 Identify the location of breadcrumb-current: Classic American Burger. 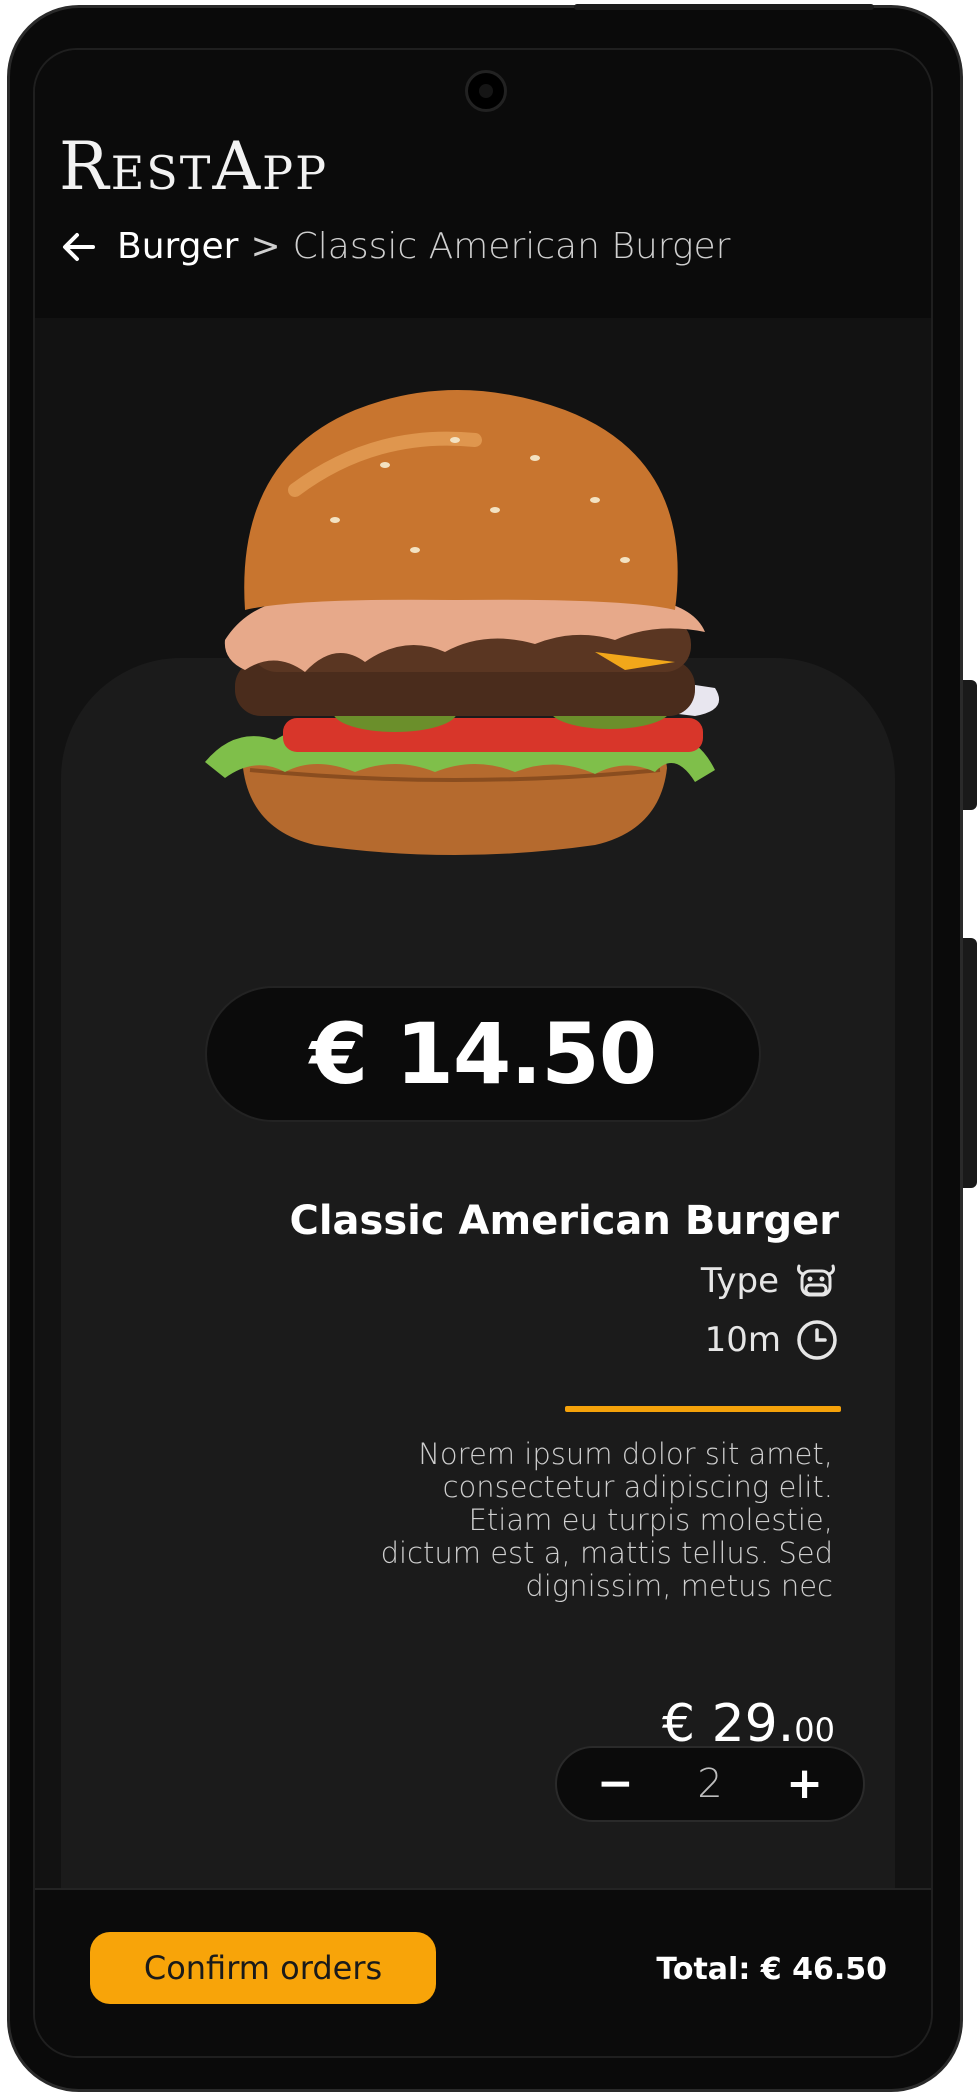
(511, 246).